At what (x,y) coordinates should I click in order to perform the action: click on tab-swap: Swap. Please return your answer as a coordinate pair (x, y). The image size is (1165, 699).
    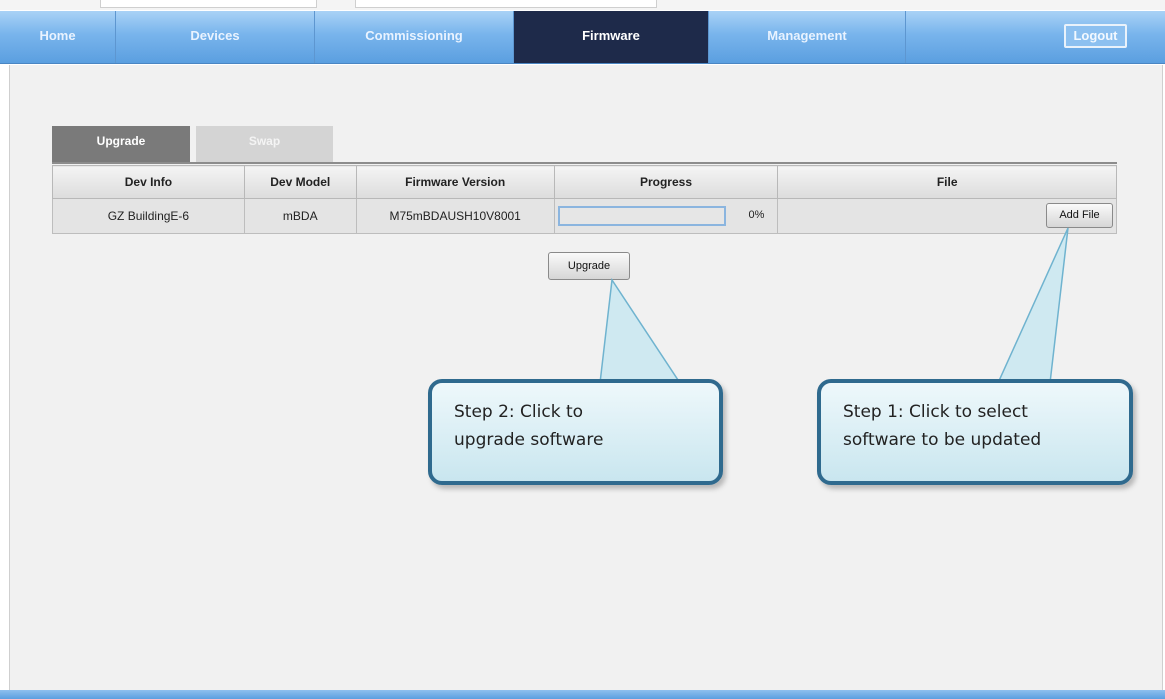
    Looking at the image, I should click on (264, 144).